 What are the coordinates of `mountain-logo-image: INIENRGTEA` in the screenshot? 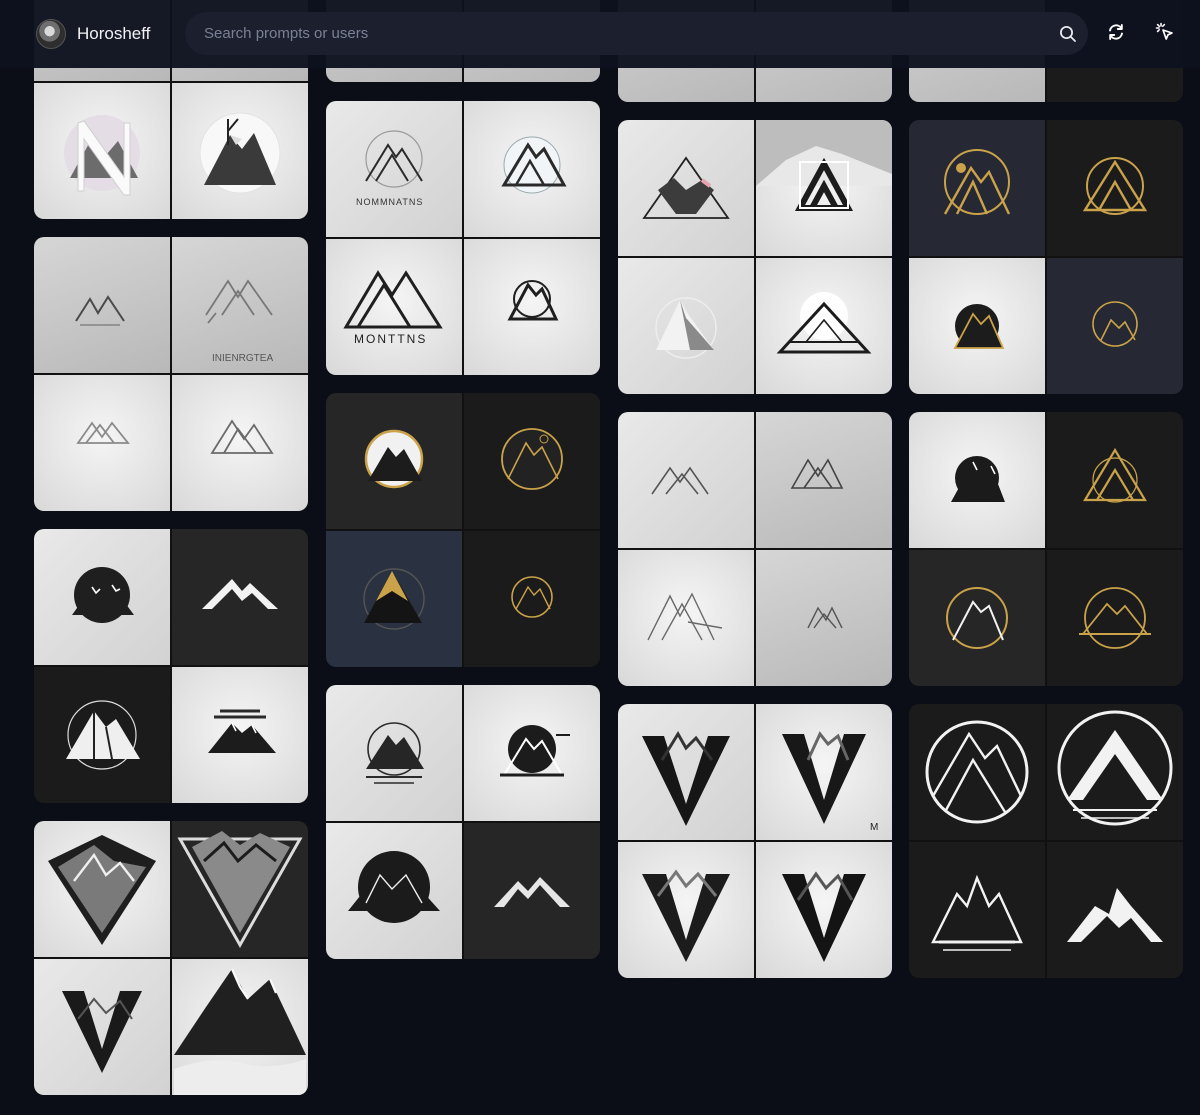 It's located at (240, 305).